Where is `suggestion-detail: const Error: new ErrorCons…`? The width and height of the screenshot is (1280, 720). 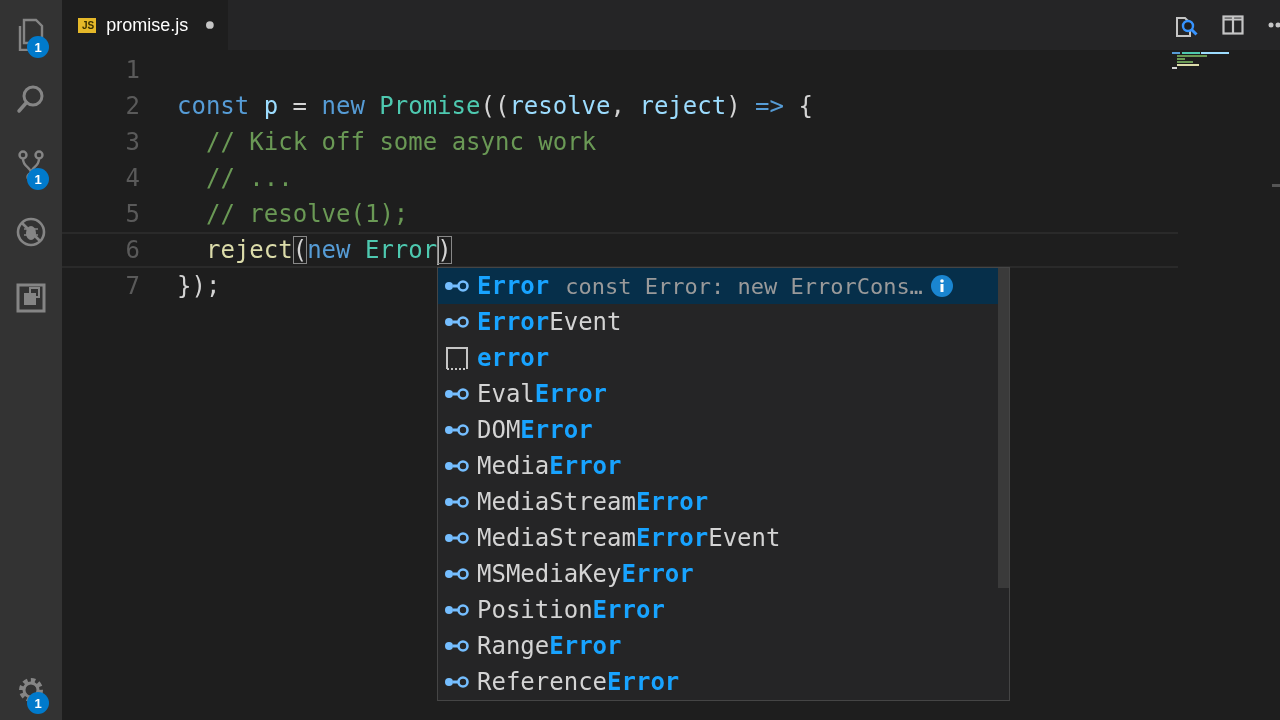 suggestion-detail: const Error: new ErrorCons… is located at coordinates (744, 286).